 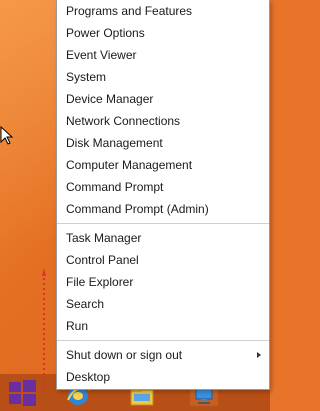 I want to click on menu-item-run: Run, so click(x=163, y=326).